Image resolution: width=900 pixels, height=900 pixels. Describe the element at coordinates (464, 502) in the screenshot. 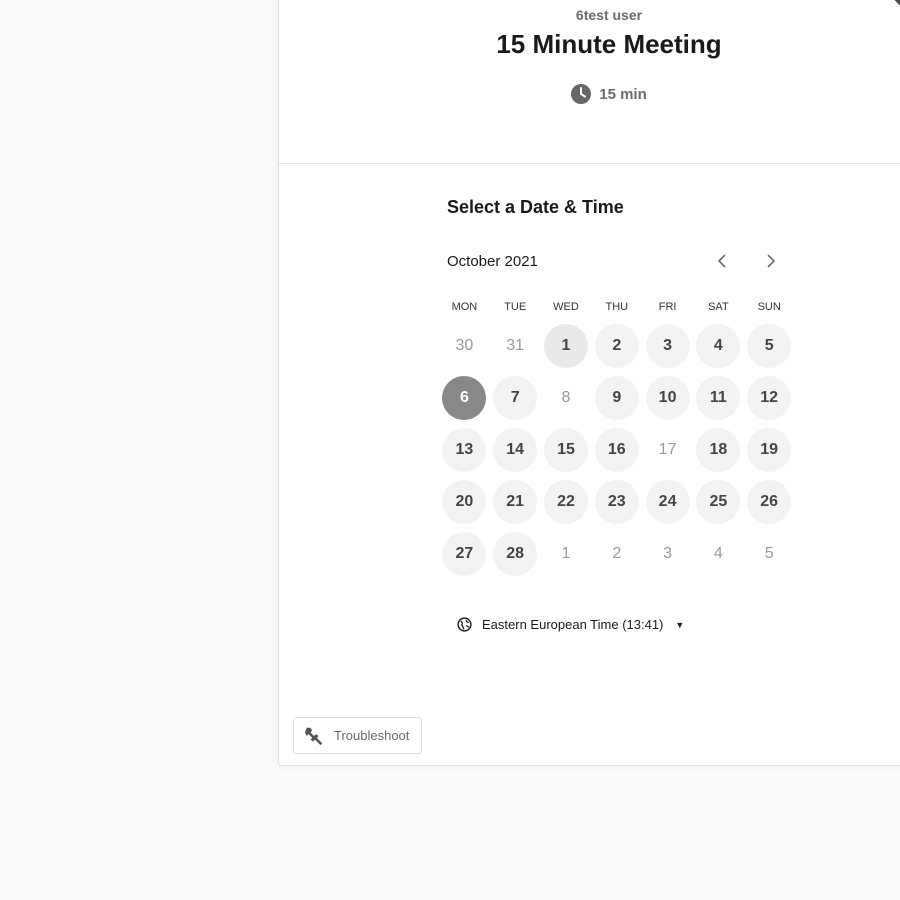

I see `calendar-day: 20` at that location.